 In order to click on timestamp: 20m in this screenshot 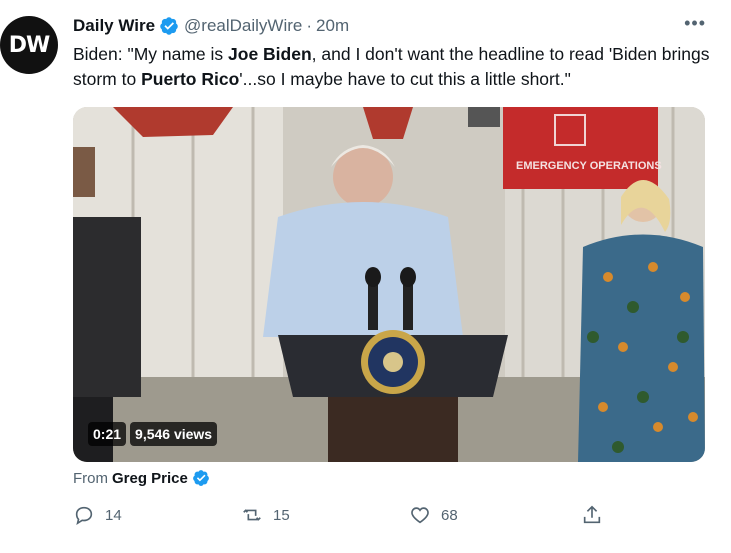, I will do `click(332, 26)`.